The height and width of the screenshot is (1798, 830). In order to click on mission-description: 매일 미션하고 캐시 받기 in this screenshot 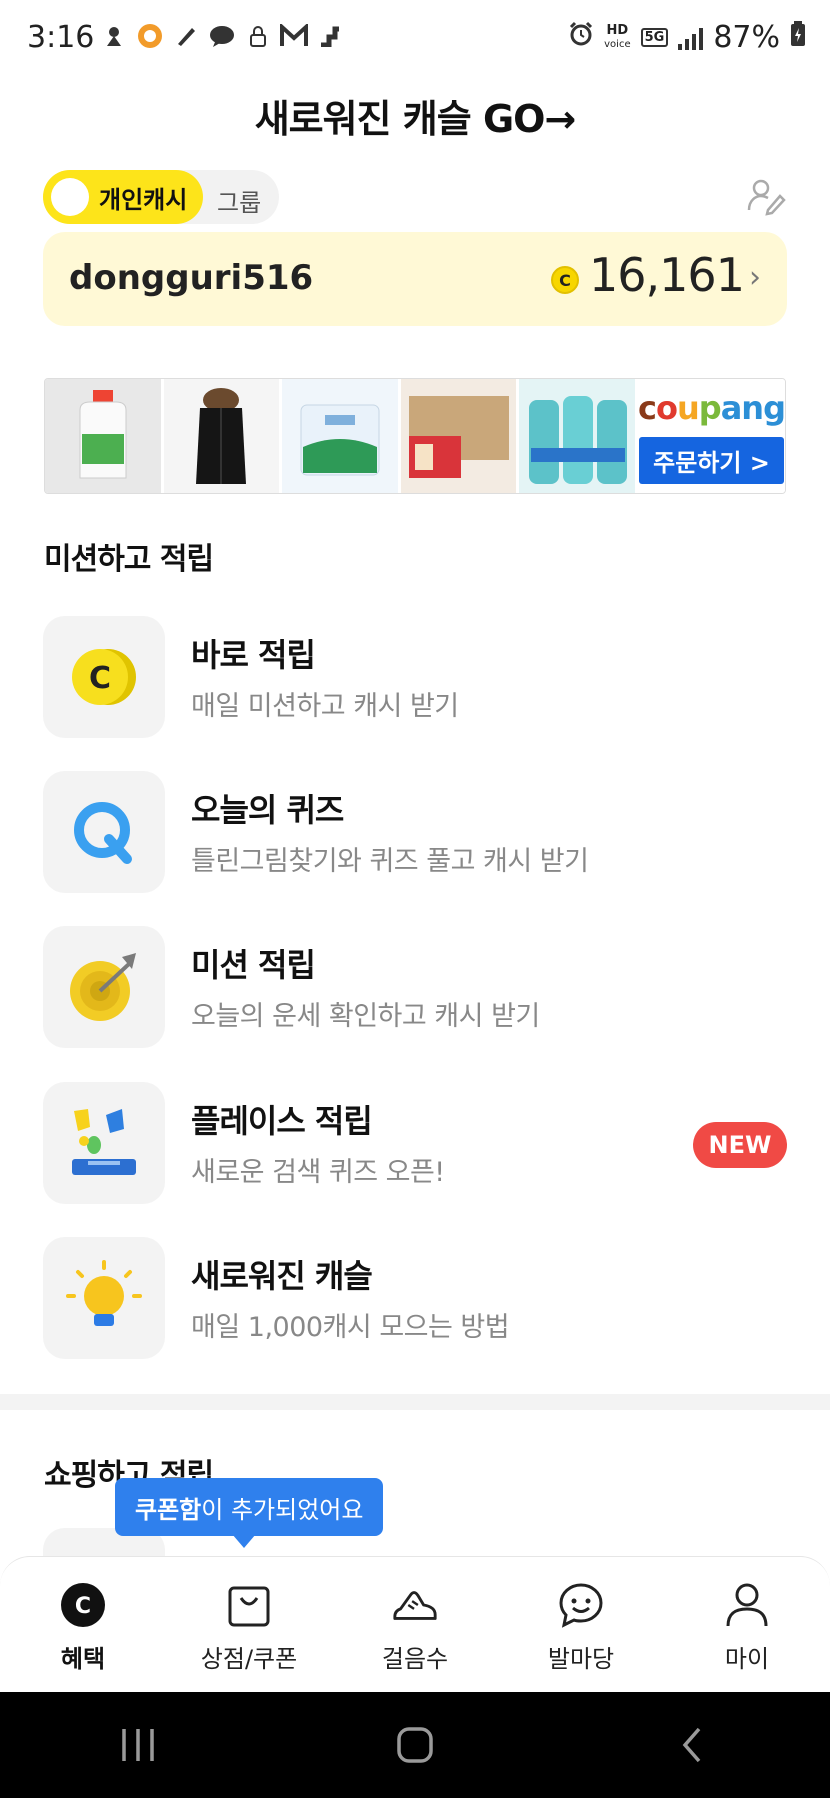, I will do `click(325, 706)`.